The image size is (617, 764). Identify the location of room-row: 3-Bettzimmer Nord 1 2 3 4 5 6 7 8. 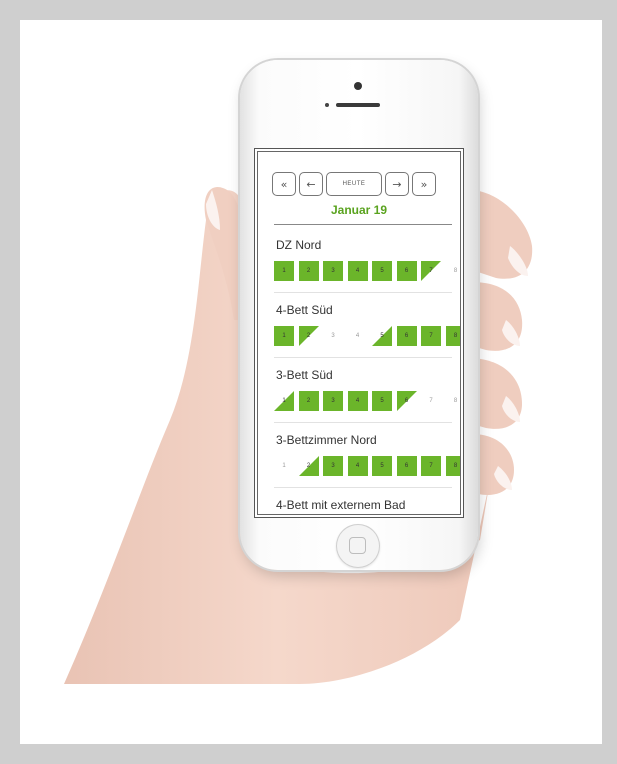
(359, 455).